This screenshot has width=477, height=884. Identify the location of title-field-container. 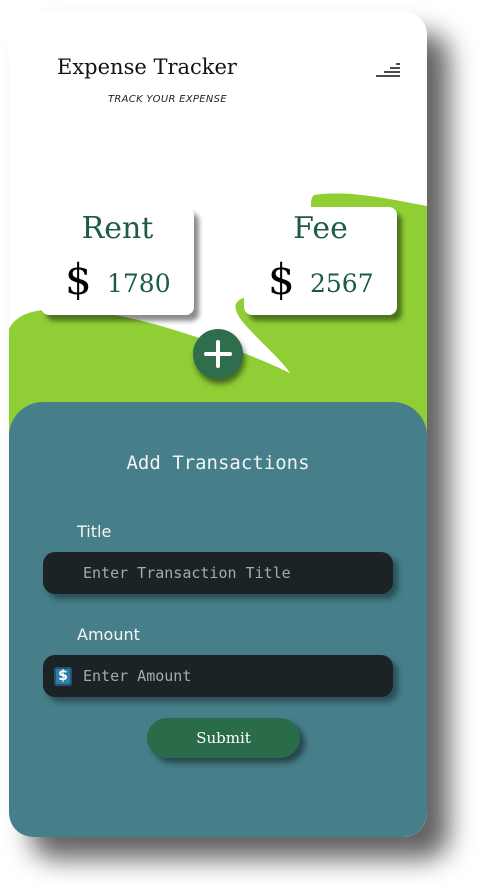
(218, 573).